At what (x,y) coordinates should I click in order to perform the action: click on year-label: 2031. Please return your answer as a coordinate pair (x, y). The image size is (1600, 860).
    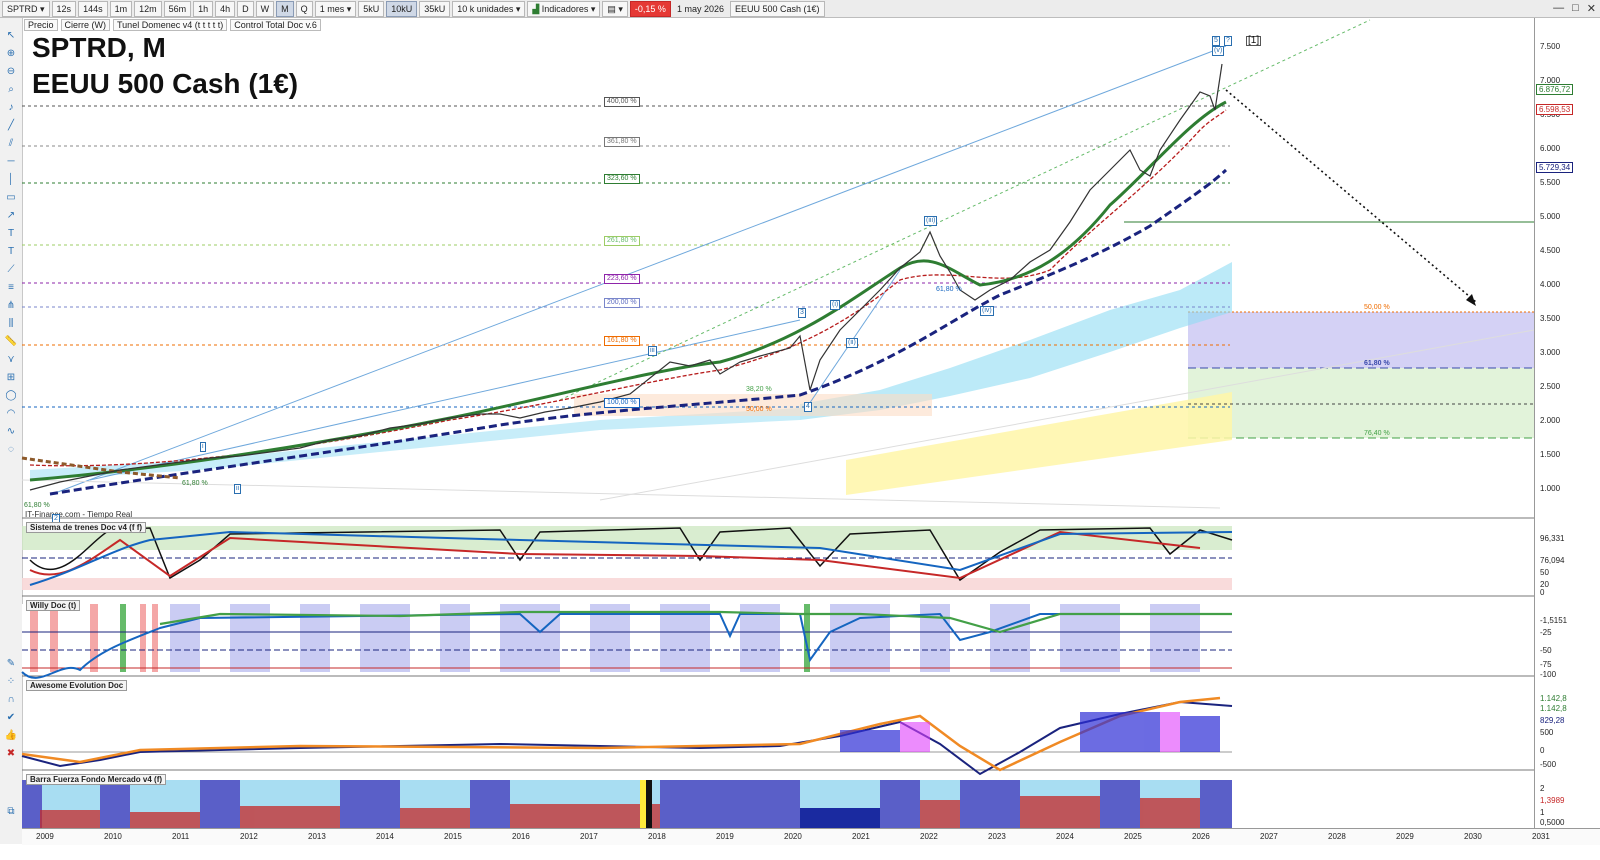
    Looking at the image, I should click on (1541, 836).